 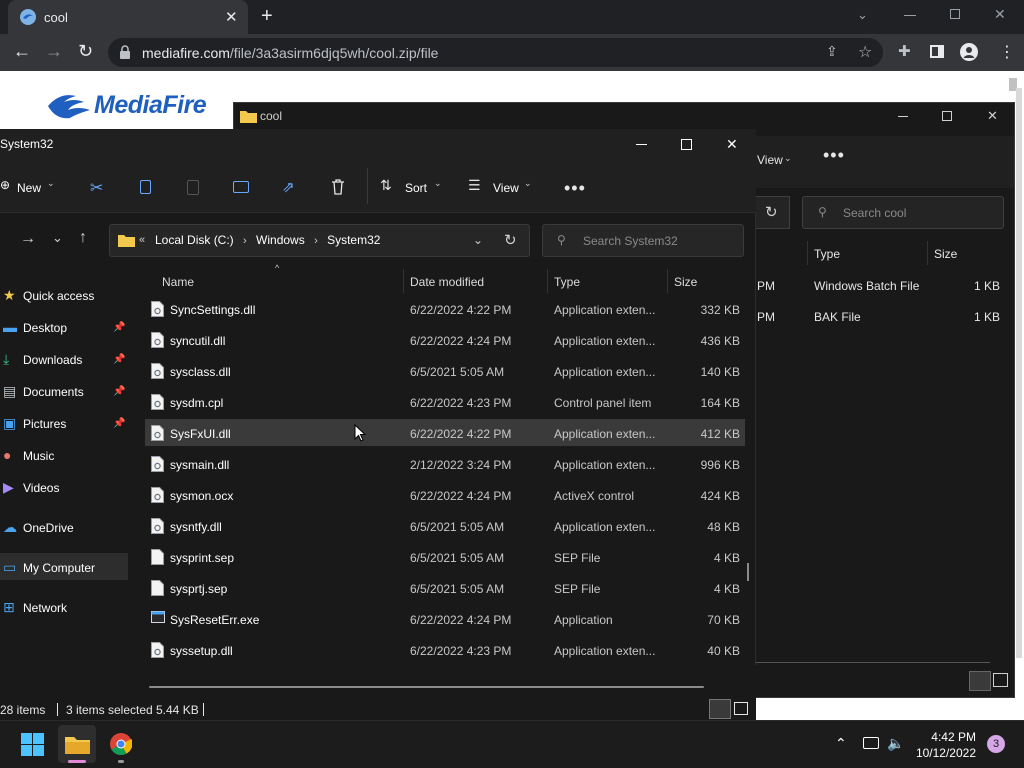 I want to click on side-panel-icon, so click(x=937, y=51).